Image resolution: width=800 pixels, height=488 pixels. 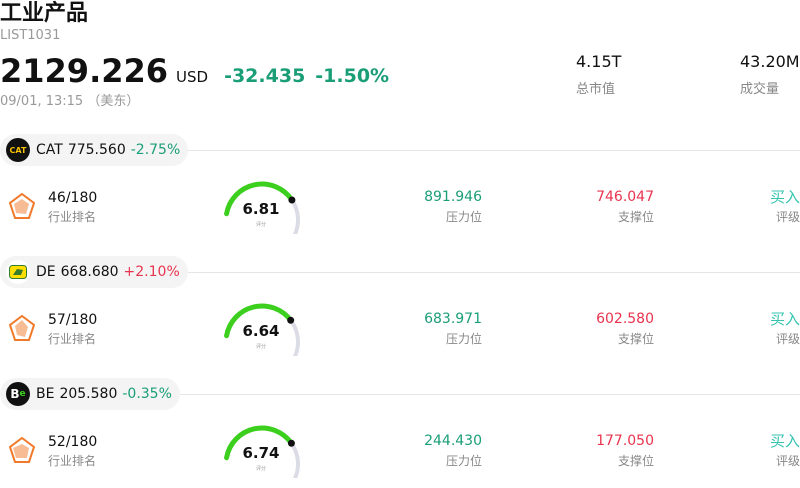 What do you see at coordinates (45, 394) in the screenshot?
I see `stock-ticker: BE` at bounding box center [45, 394].